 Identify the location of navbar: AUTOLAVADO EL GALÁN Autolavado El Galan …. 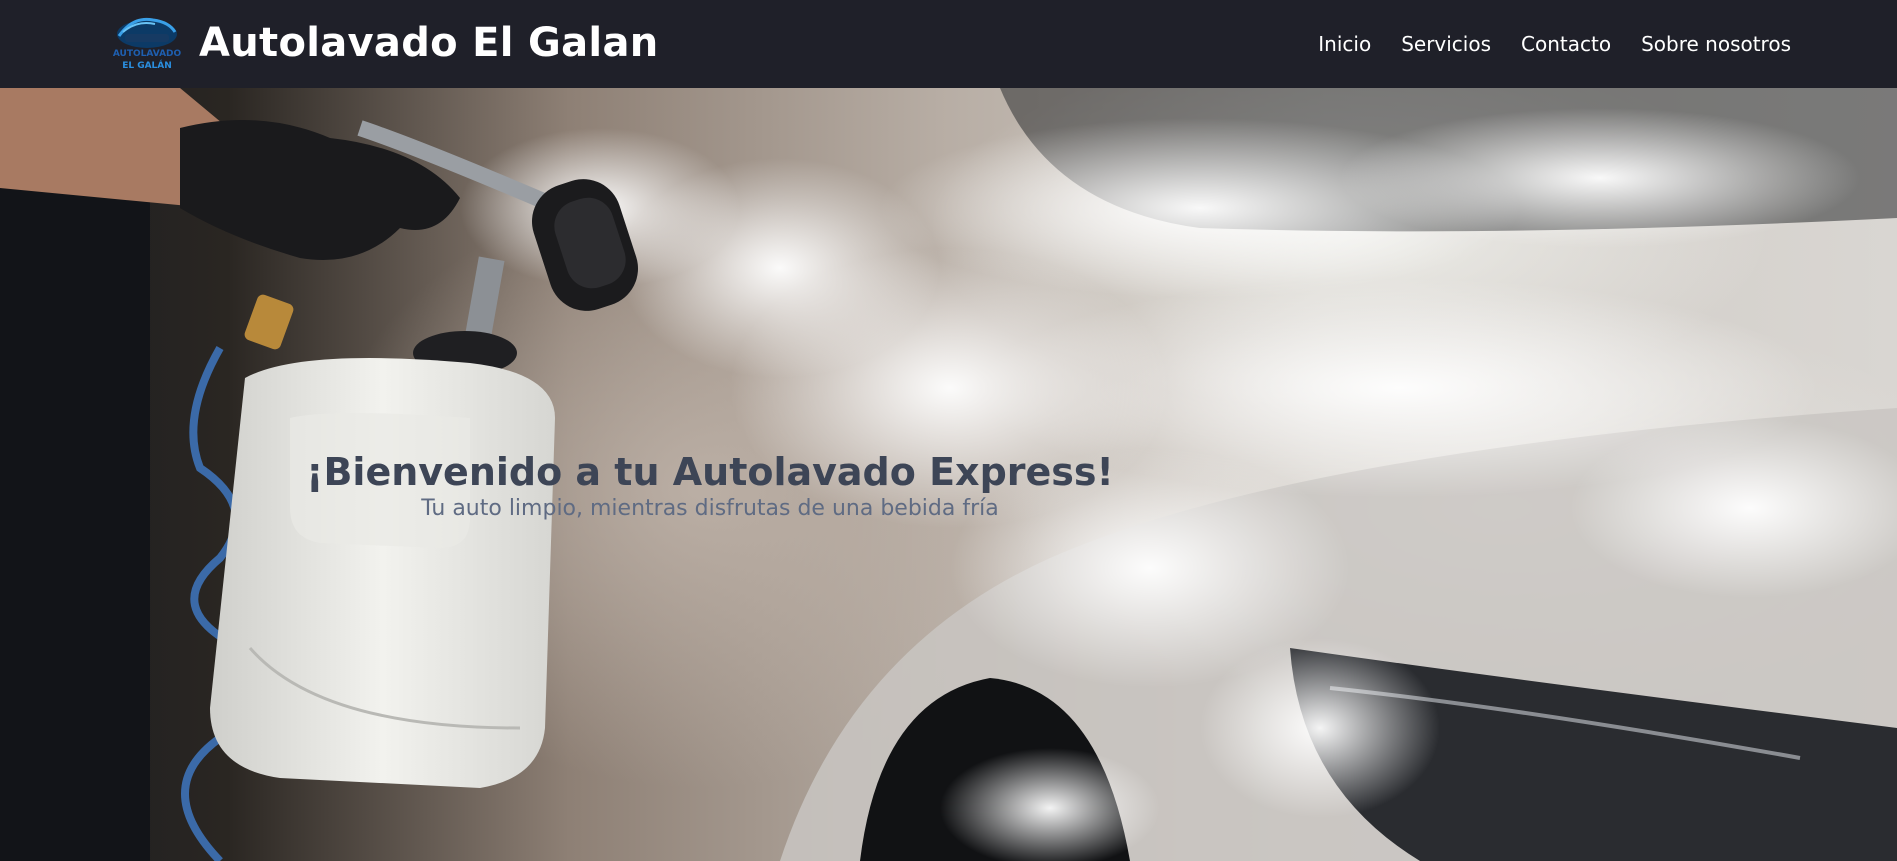
(948, 44).